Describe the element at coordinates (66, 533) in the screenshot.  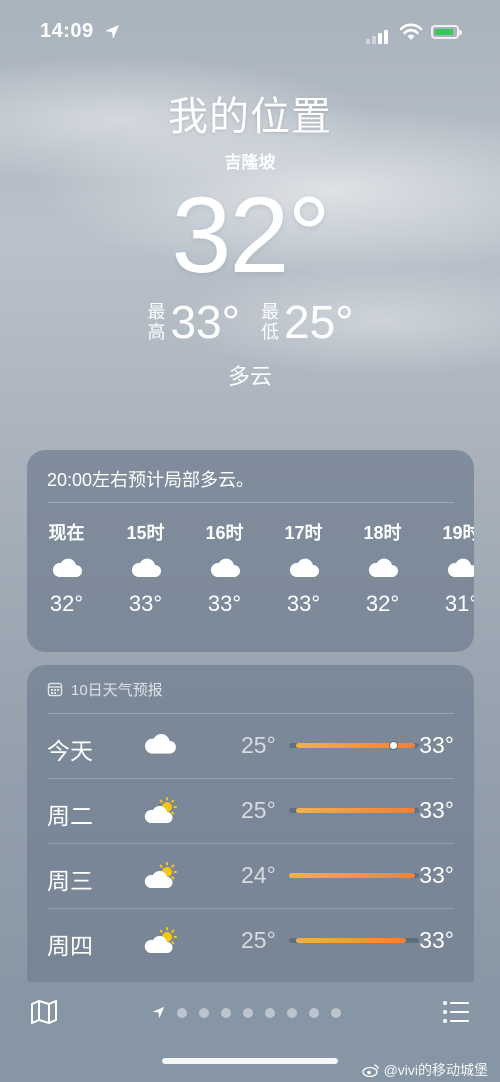
I see `hour-label: 现在` at that location.